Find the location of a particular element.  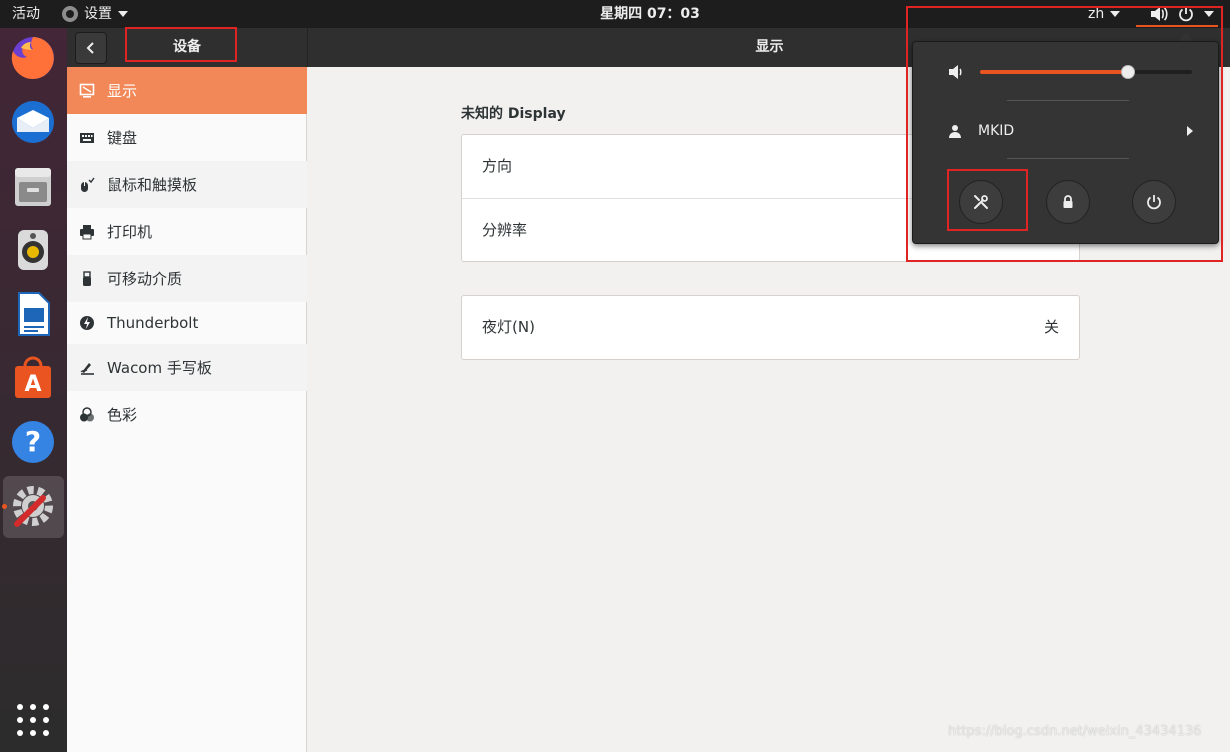

sidebar-item-wacom: Wacom 手写板 is located at coordinates (187, 367).